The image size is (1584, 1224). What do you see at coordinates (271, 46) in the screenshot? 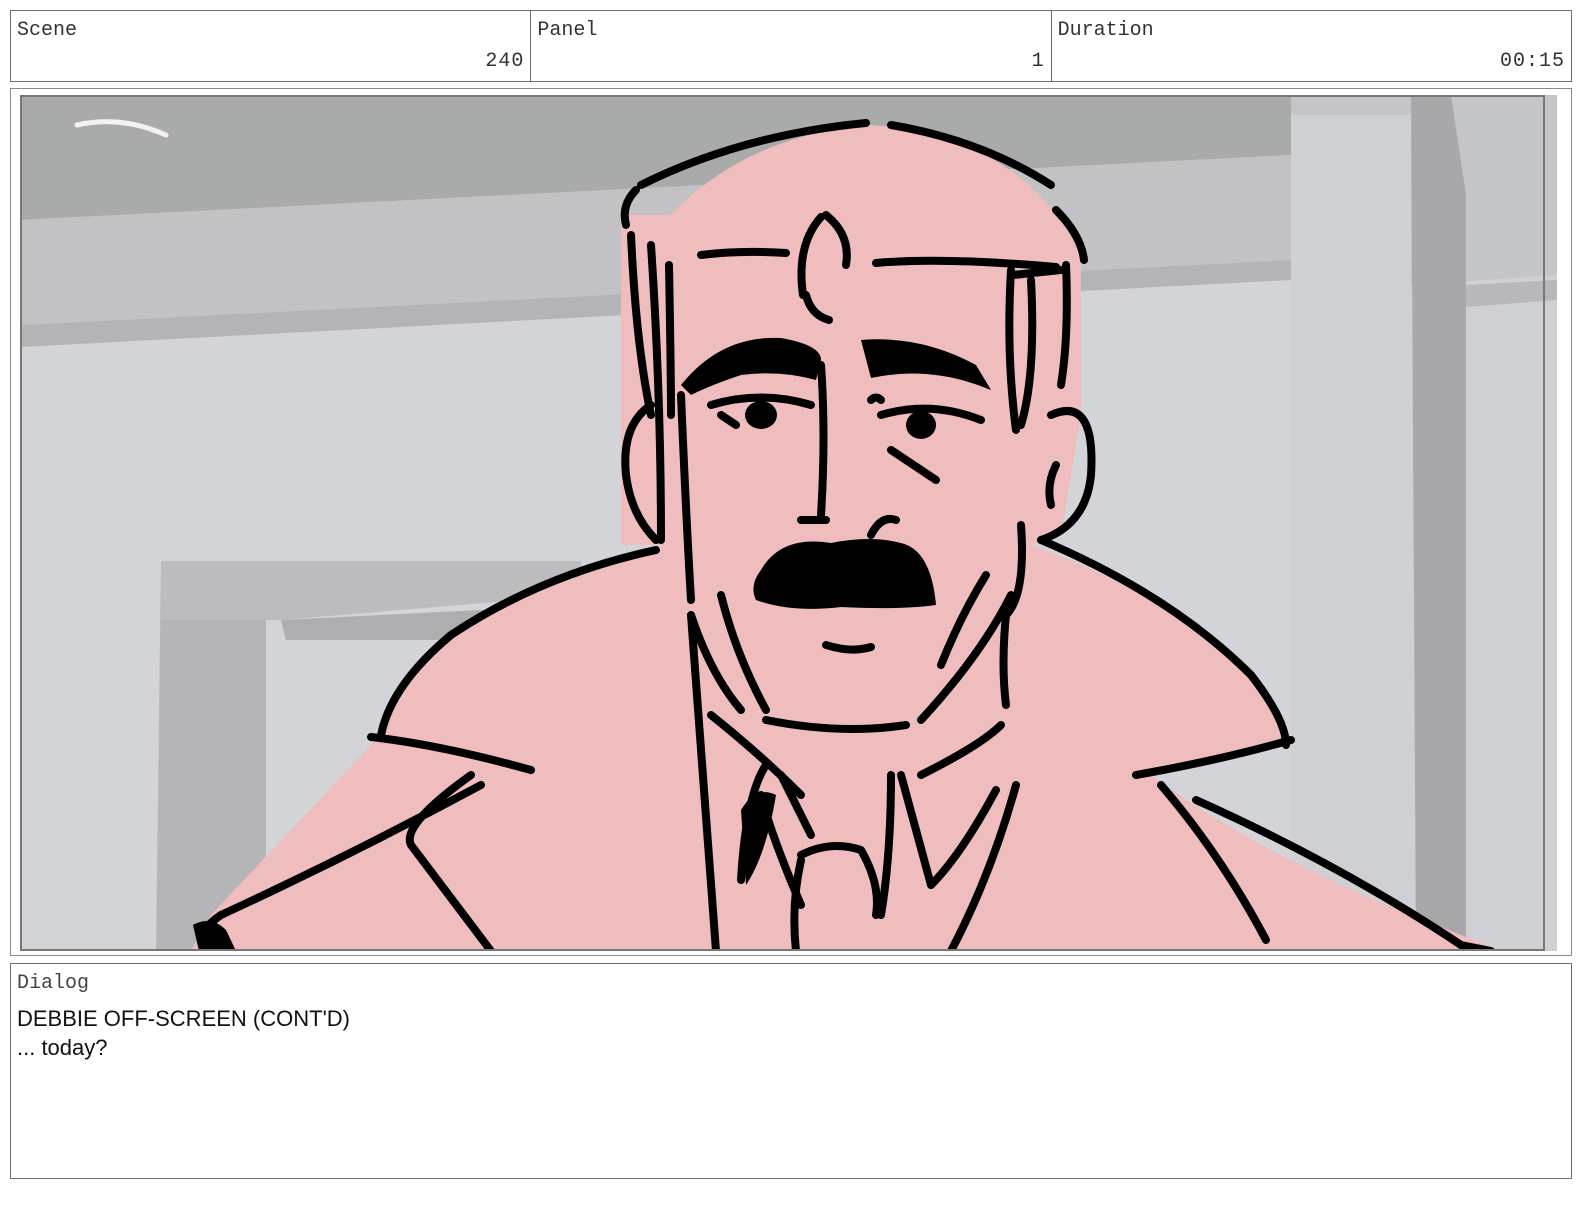
I see `scene-cell: Scene 240` at bounding box center [271, 46].